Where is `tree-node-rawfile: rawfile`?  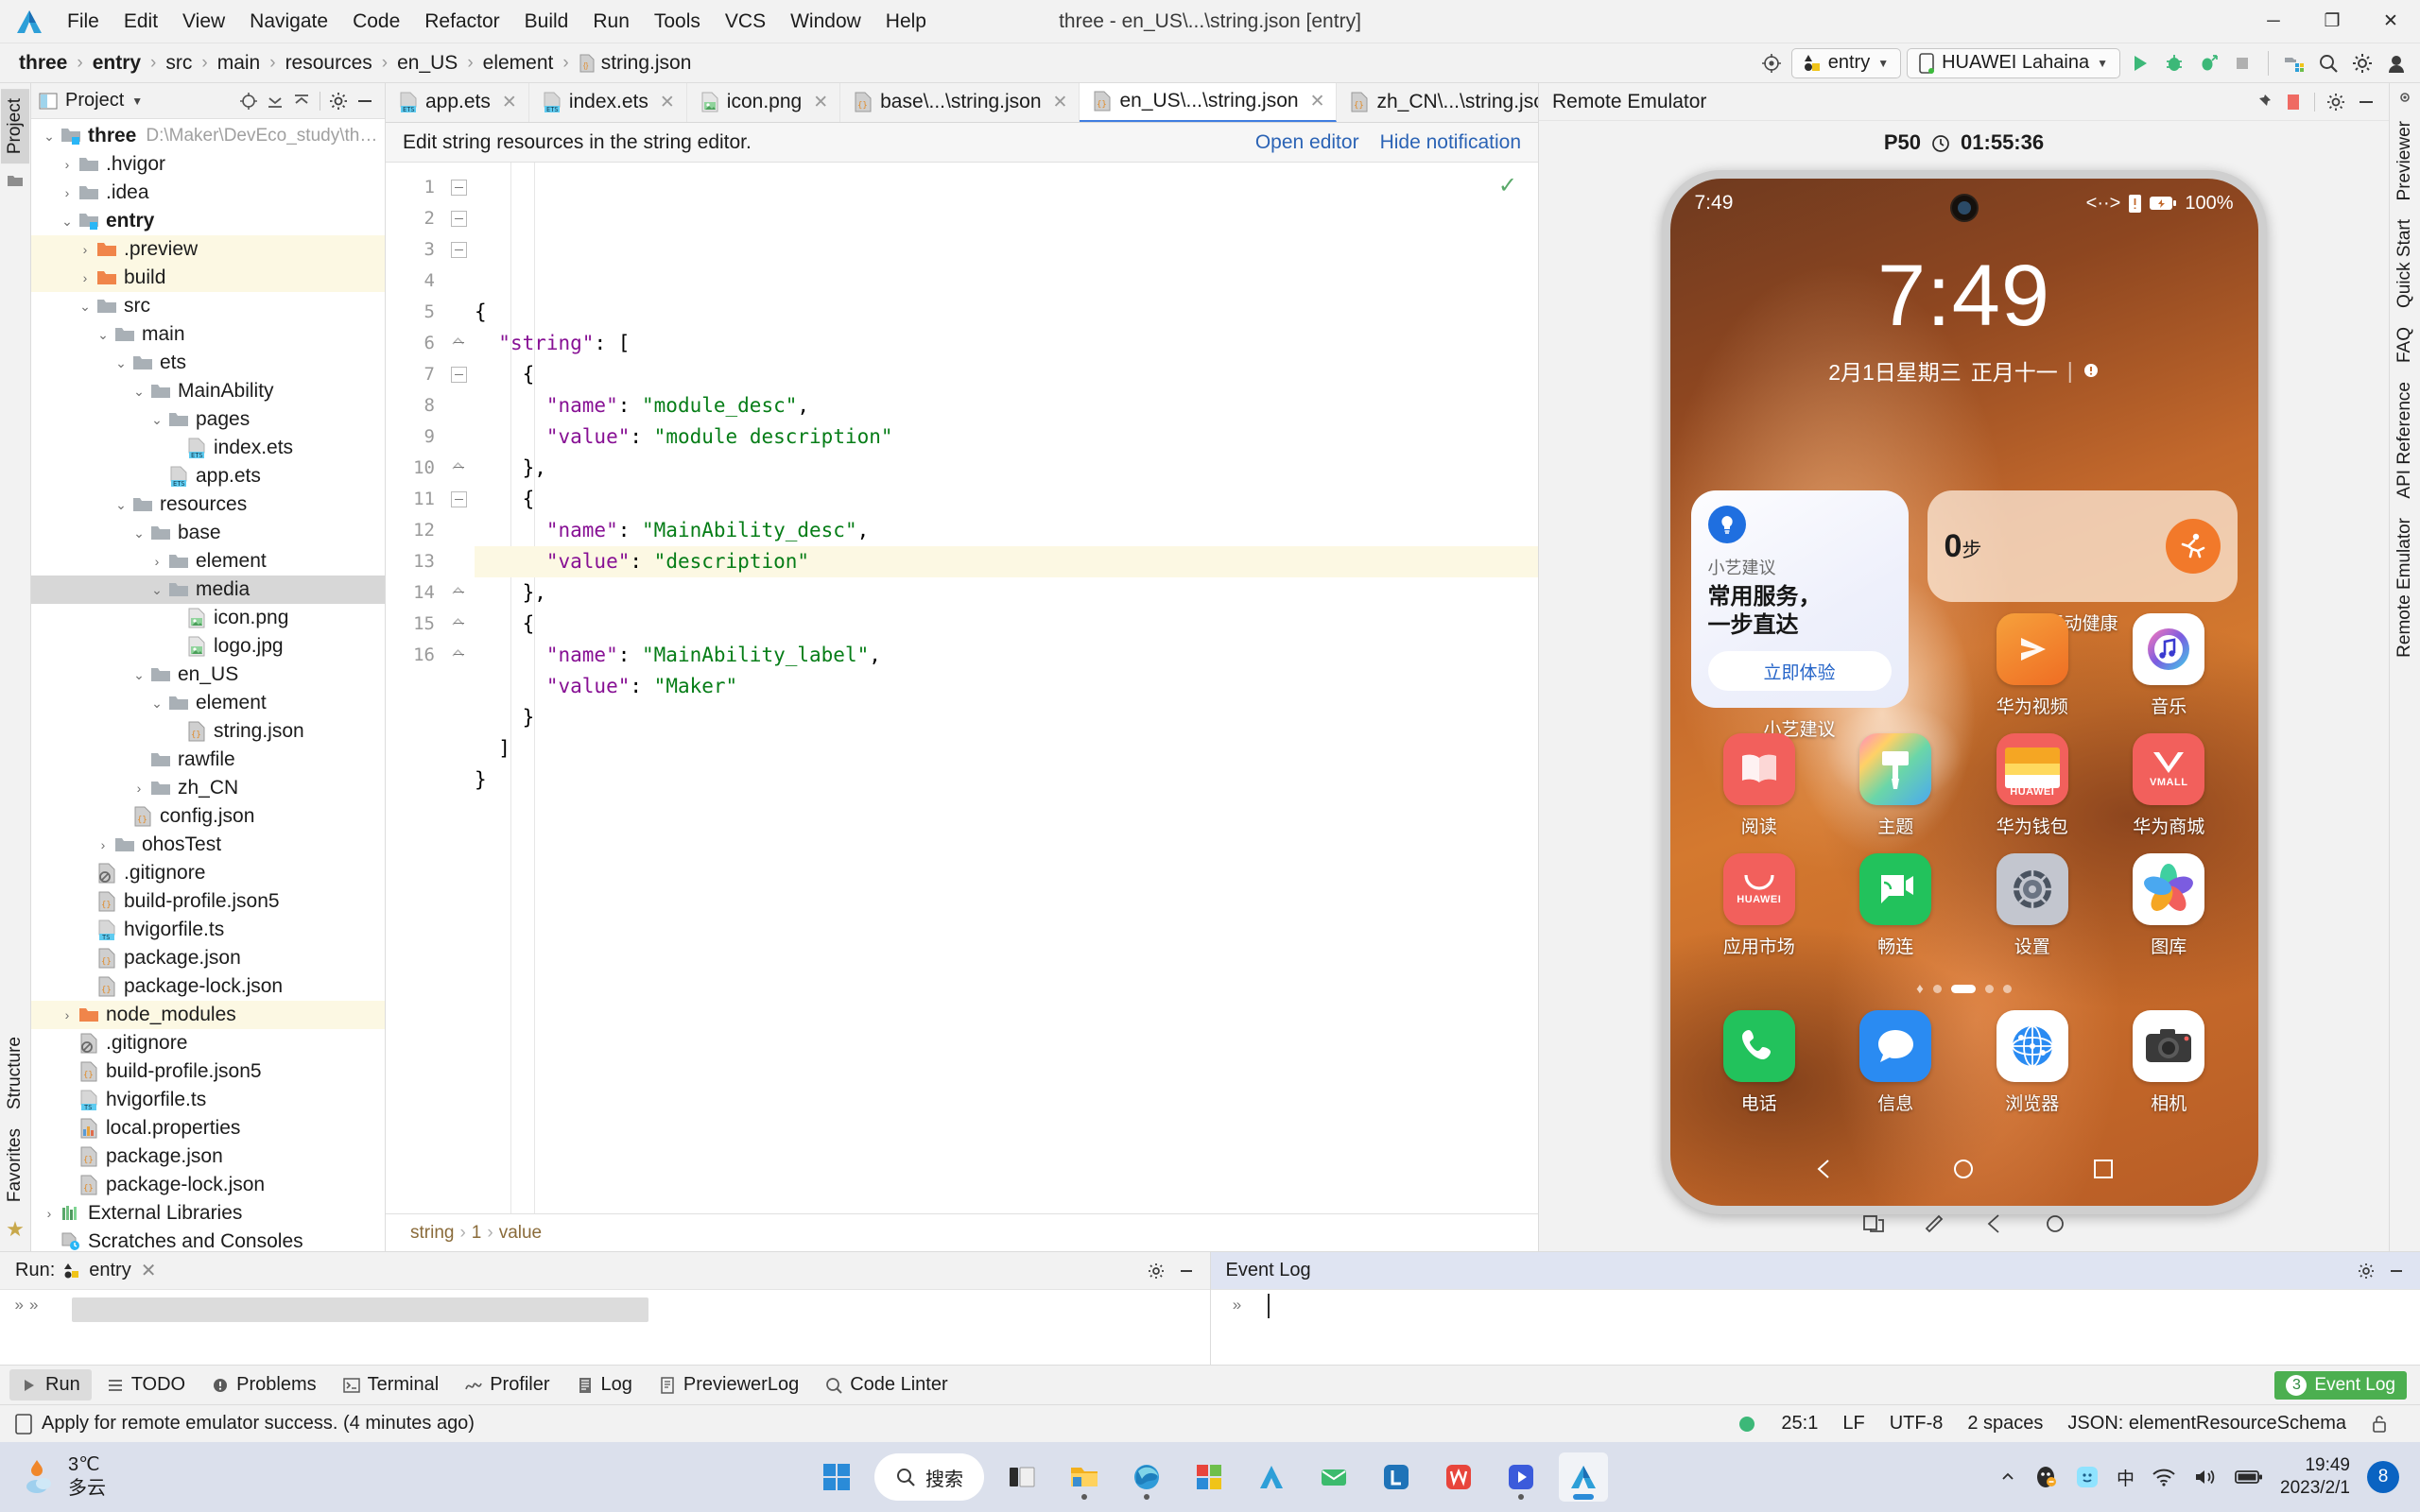 tree-node-rawfile: rawfile is located at coordinates (208, 760).